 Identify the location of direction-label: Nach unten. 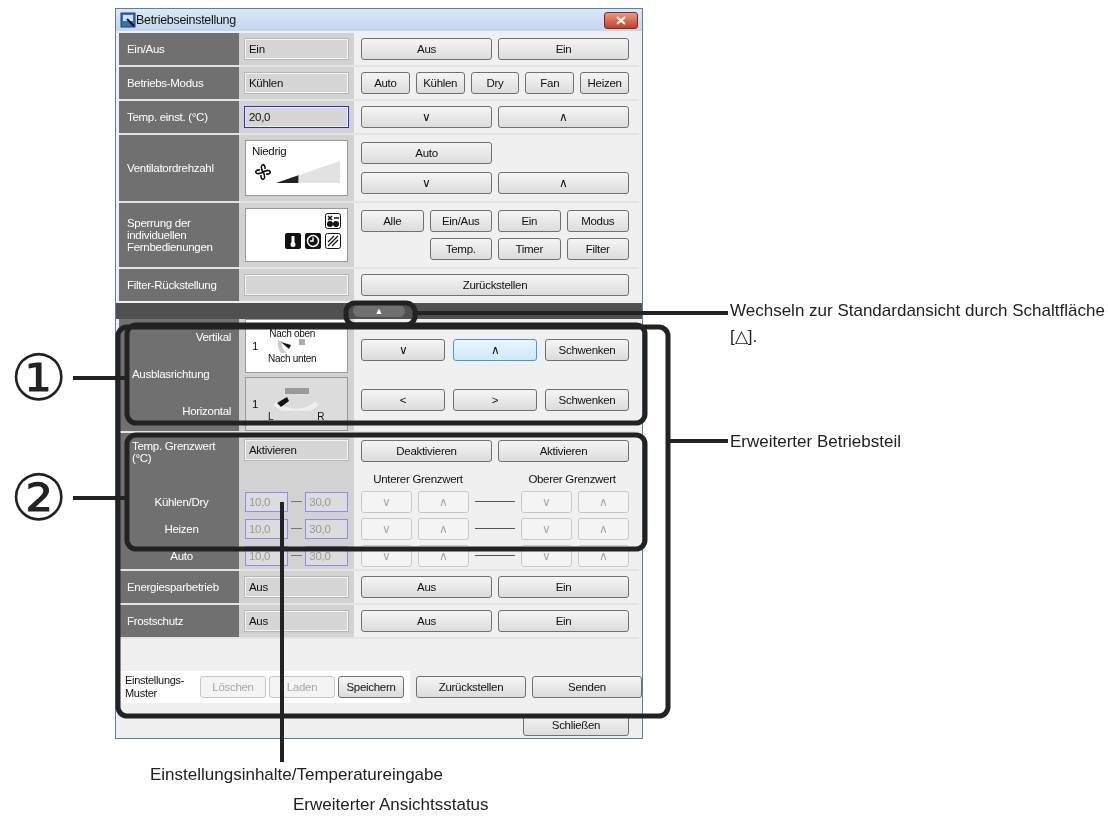
(292, 358).